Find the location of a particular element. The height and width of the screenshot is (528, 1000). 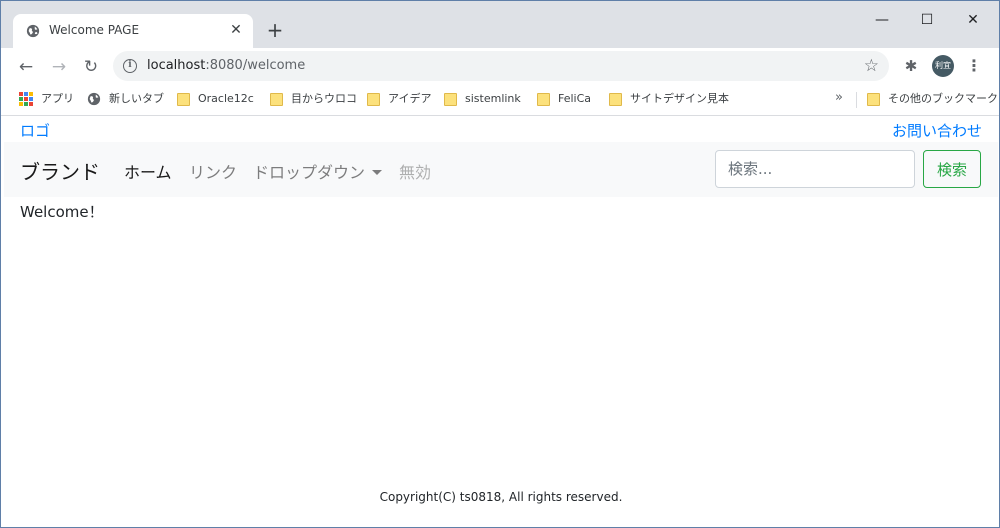

tab-strip: Welcome PAGE ✕ + — ☐ ✕ is located at coordinates (500, 24).